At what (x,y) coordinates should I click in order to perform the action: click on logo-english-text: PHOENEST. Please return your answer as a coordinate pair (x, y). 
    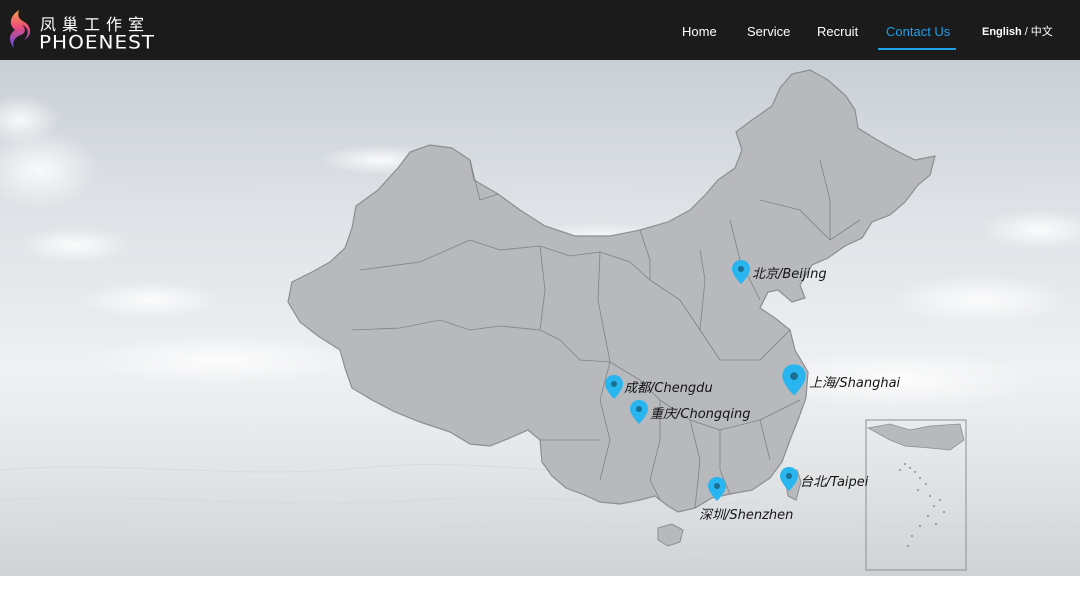
    Looking at the image, I should click on (97, 42).